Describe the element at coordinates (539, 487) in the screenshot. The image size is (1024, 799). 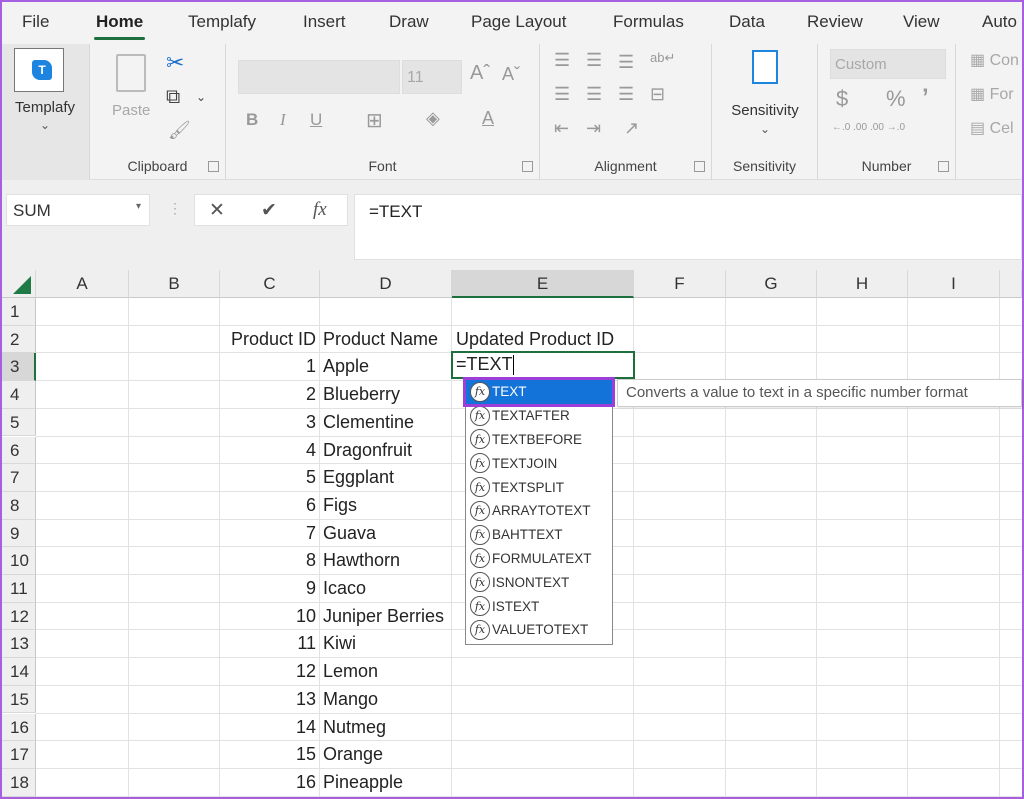
I see `autocomplete-item: fx TEXTSPLIT` at that location.